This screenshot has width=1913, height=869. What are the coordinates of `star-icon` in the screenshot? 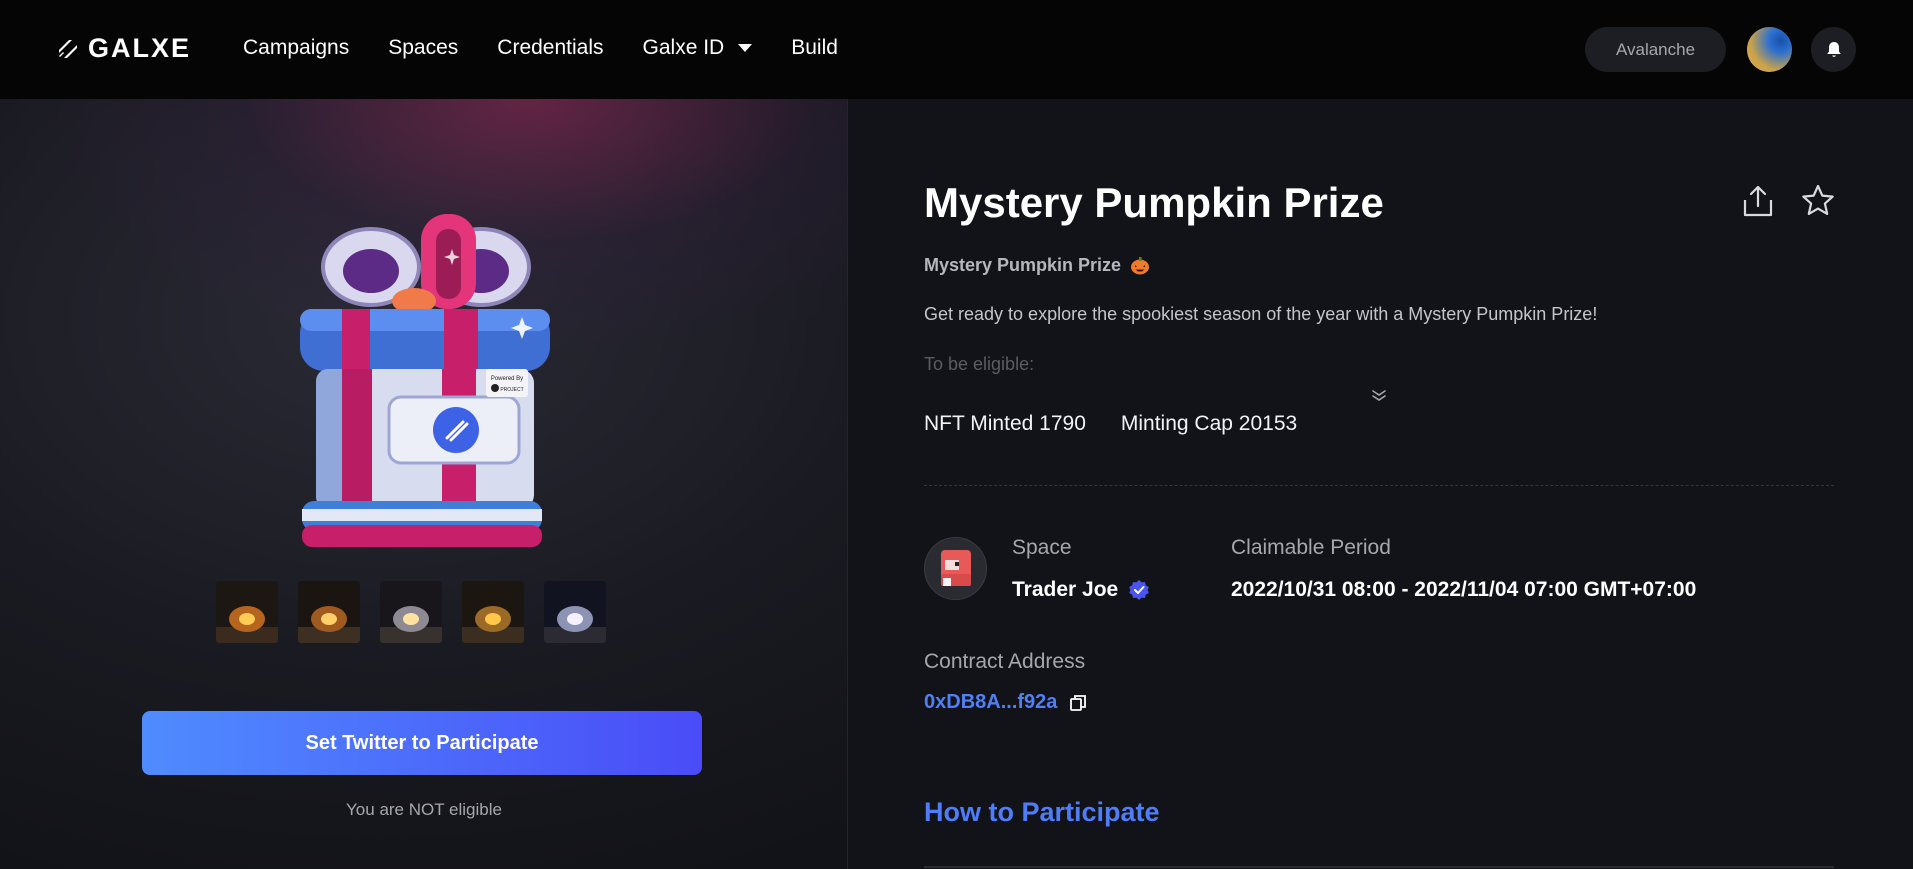 It's located at (1818, 201).